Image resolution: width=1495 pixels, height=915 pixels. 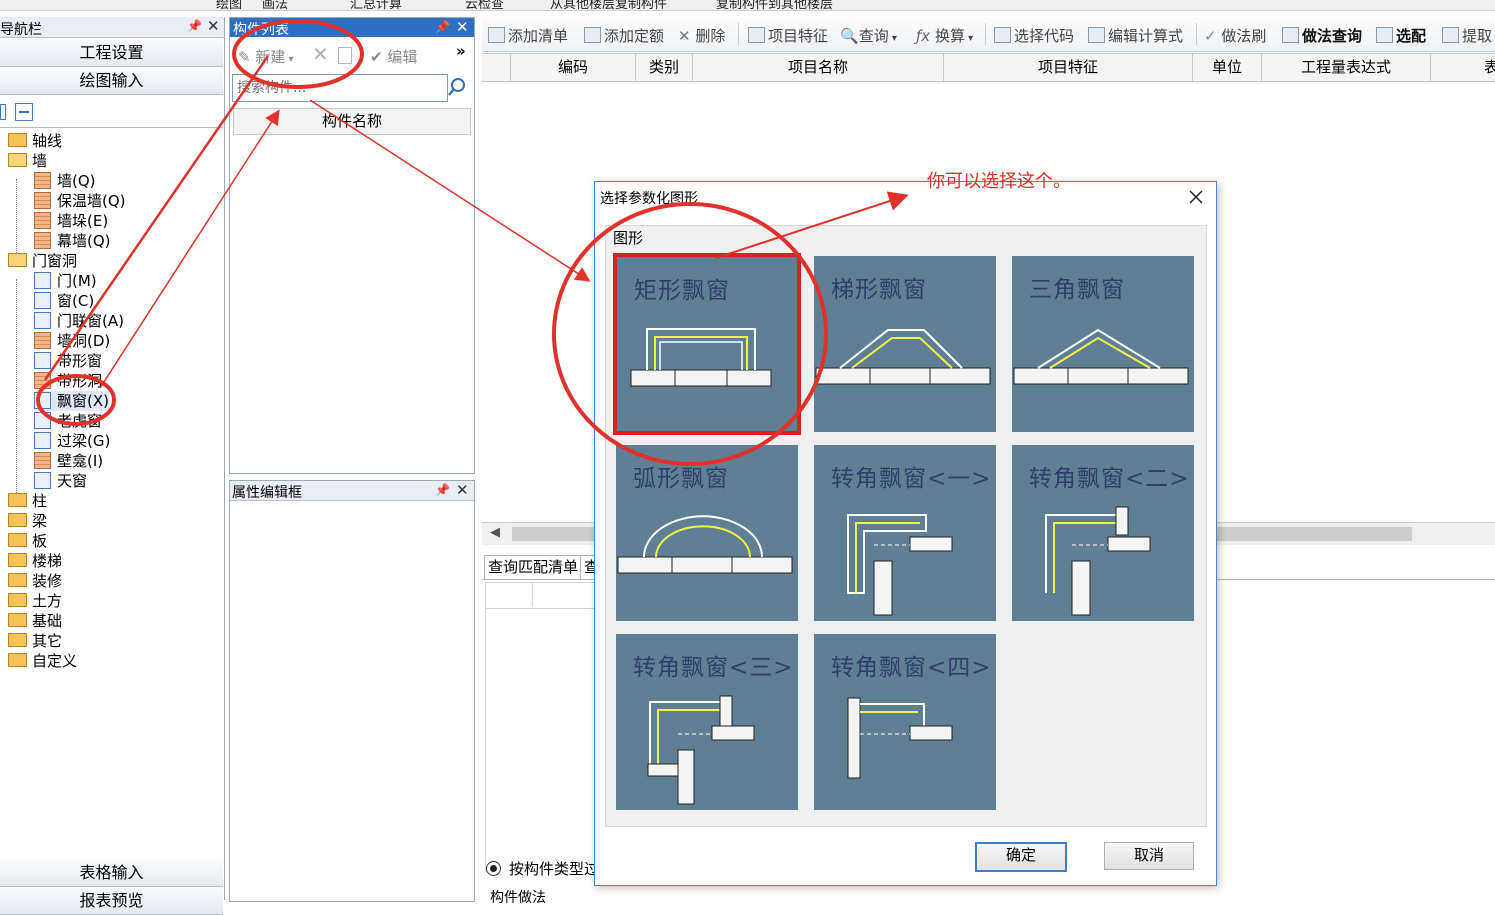 What do you see at coordinates (495, 532) in the screenshot?
I see `scroll-left-icon: ◀` at bounding box center [495, 532].